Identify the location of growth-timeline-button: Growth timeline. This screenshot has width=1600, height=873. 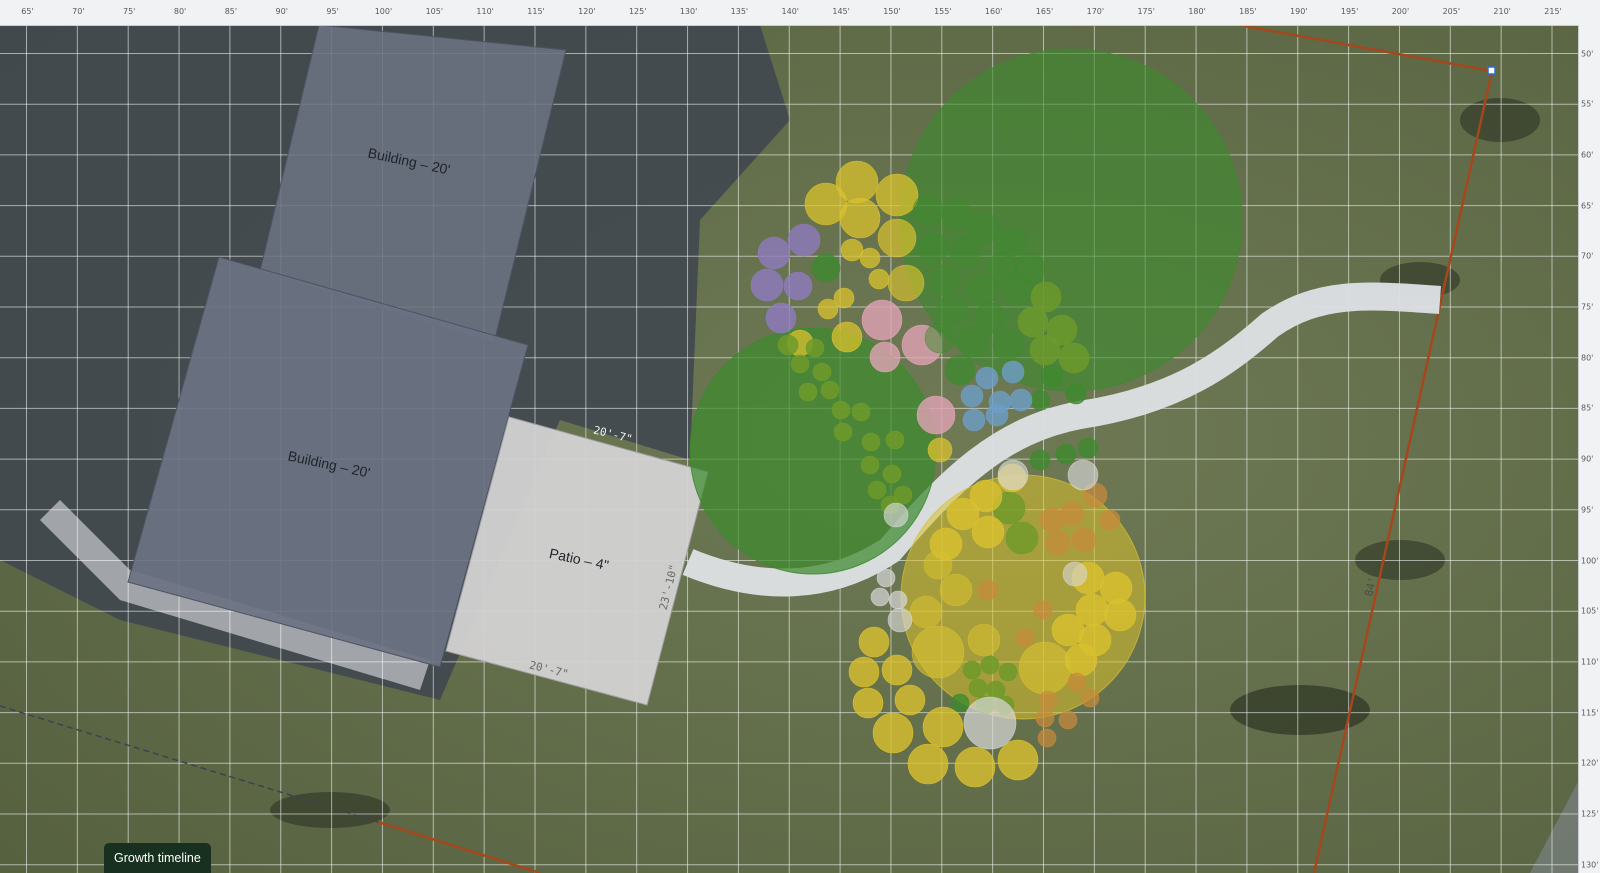
(157, 858).